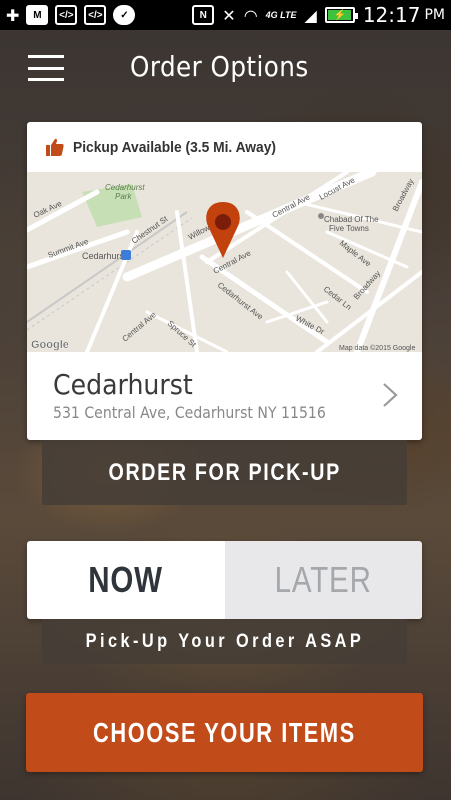 The height and width of the screenshot is (800, 451). Describe the element at coordinates (123, 384) in the screenshot. I see `store-name: Cedarhurst` at that location.